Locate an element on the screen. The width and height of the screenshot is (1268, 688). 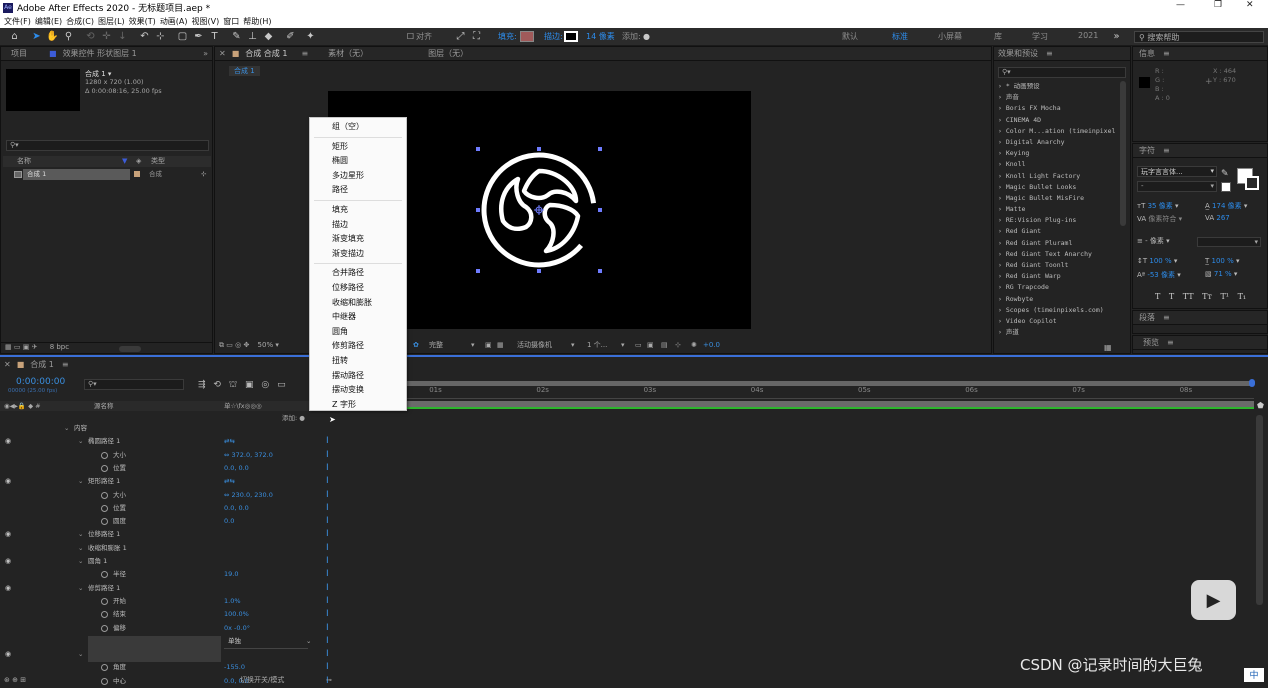
menu-window: 窗口 is located at coordinates (231, 21).